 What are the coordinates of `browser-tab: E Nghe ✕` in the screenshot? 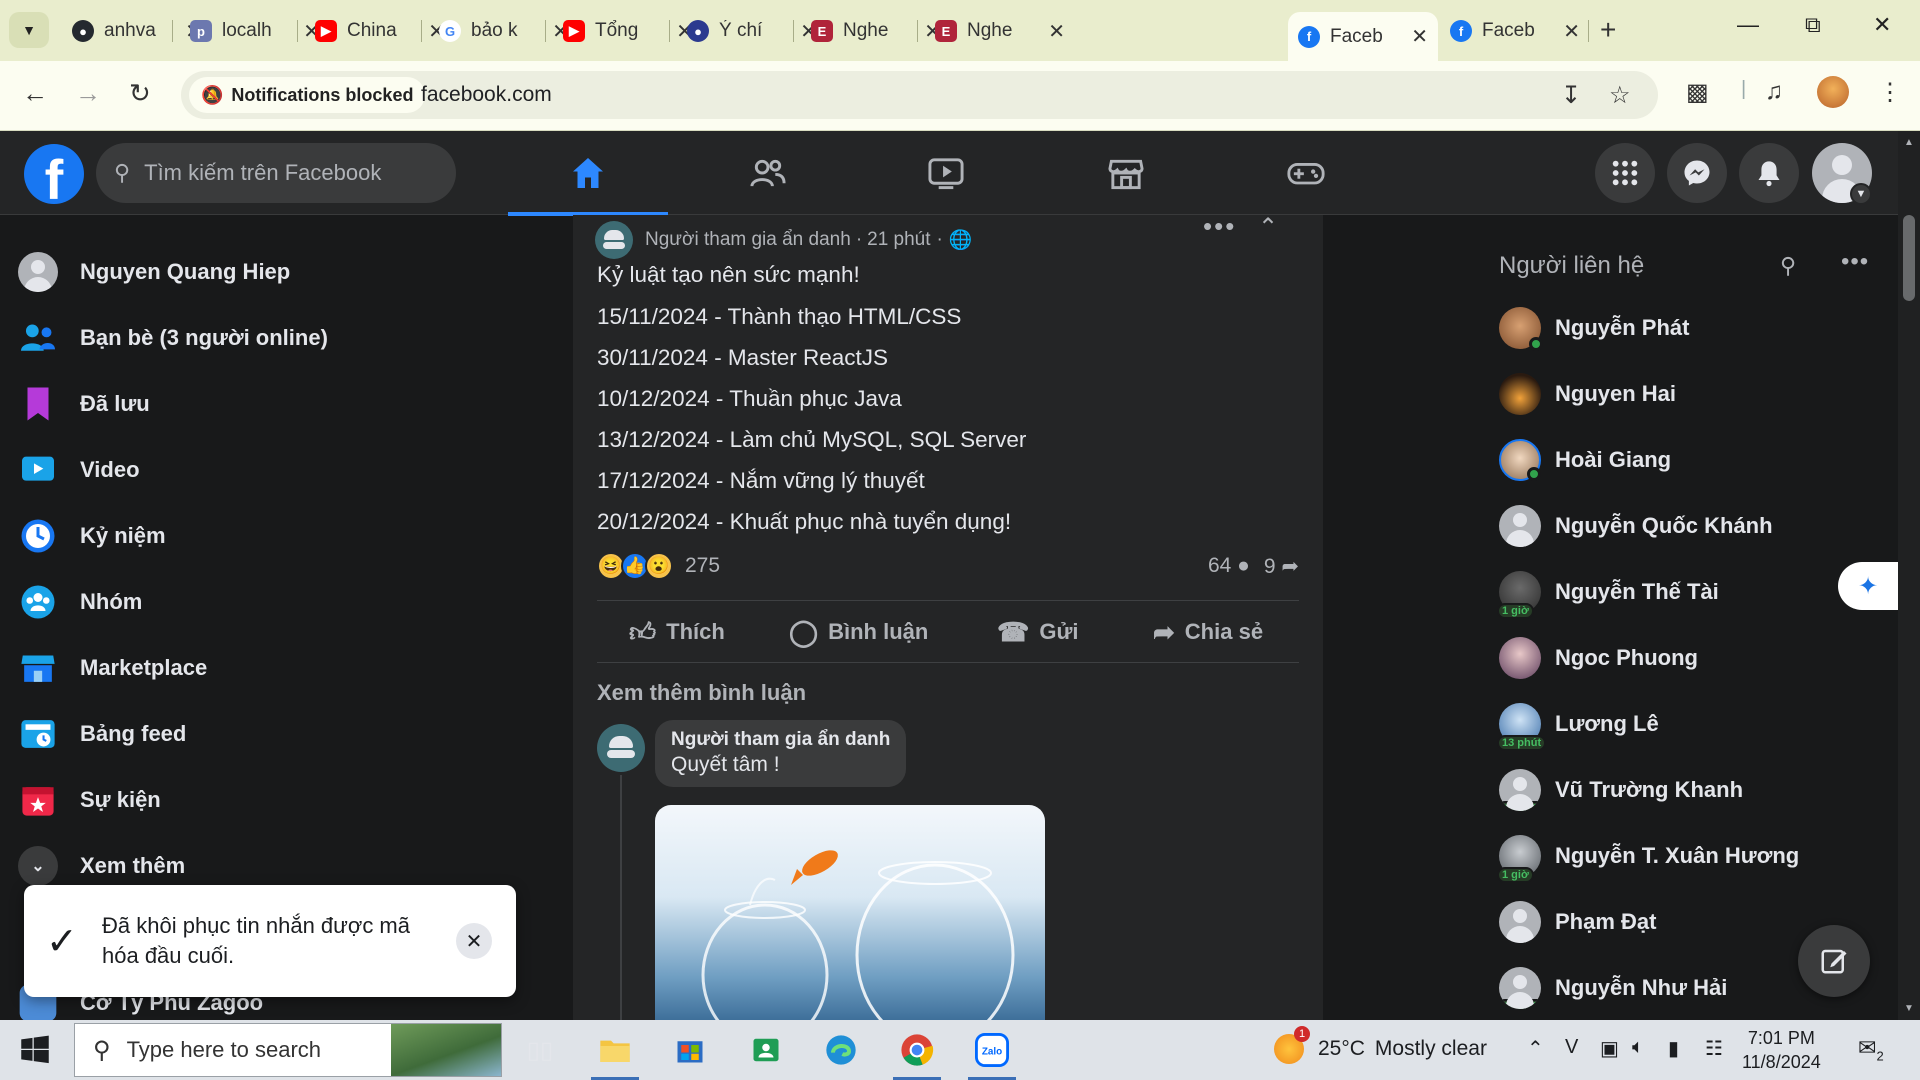 It's located at (1000, 31).